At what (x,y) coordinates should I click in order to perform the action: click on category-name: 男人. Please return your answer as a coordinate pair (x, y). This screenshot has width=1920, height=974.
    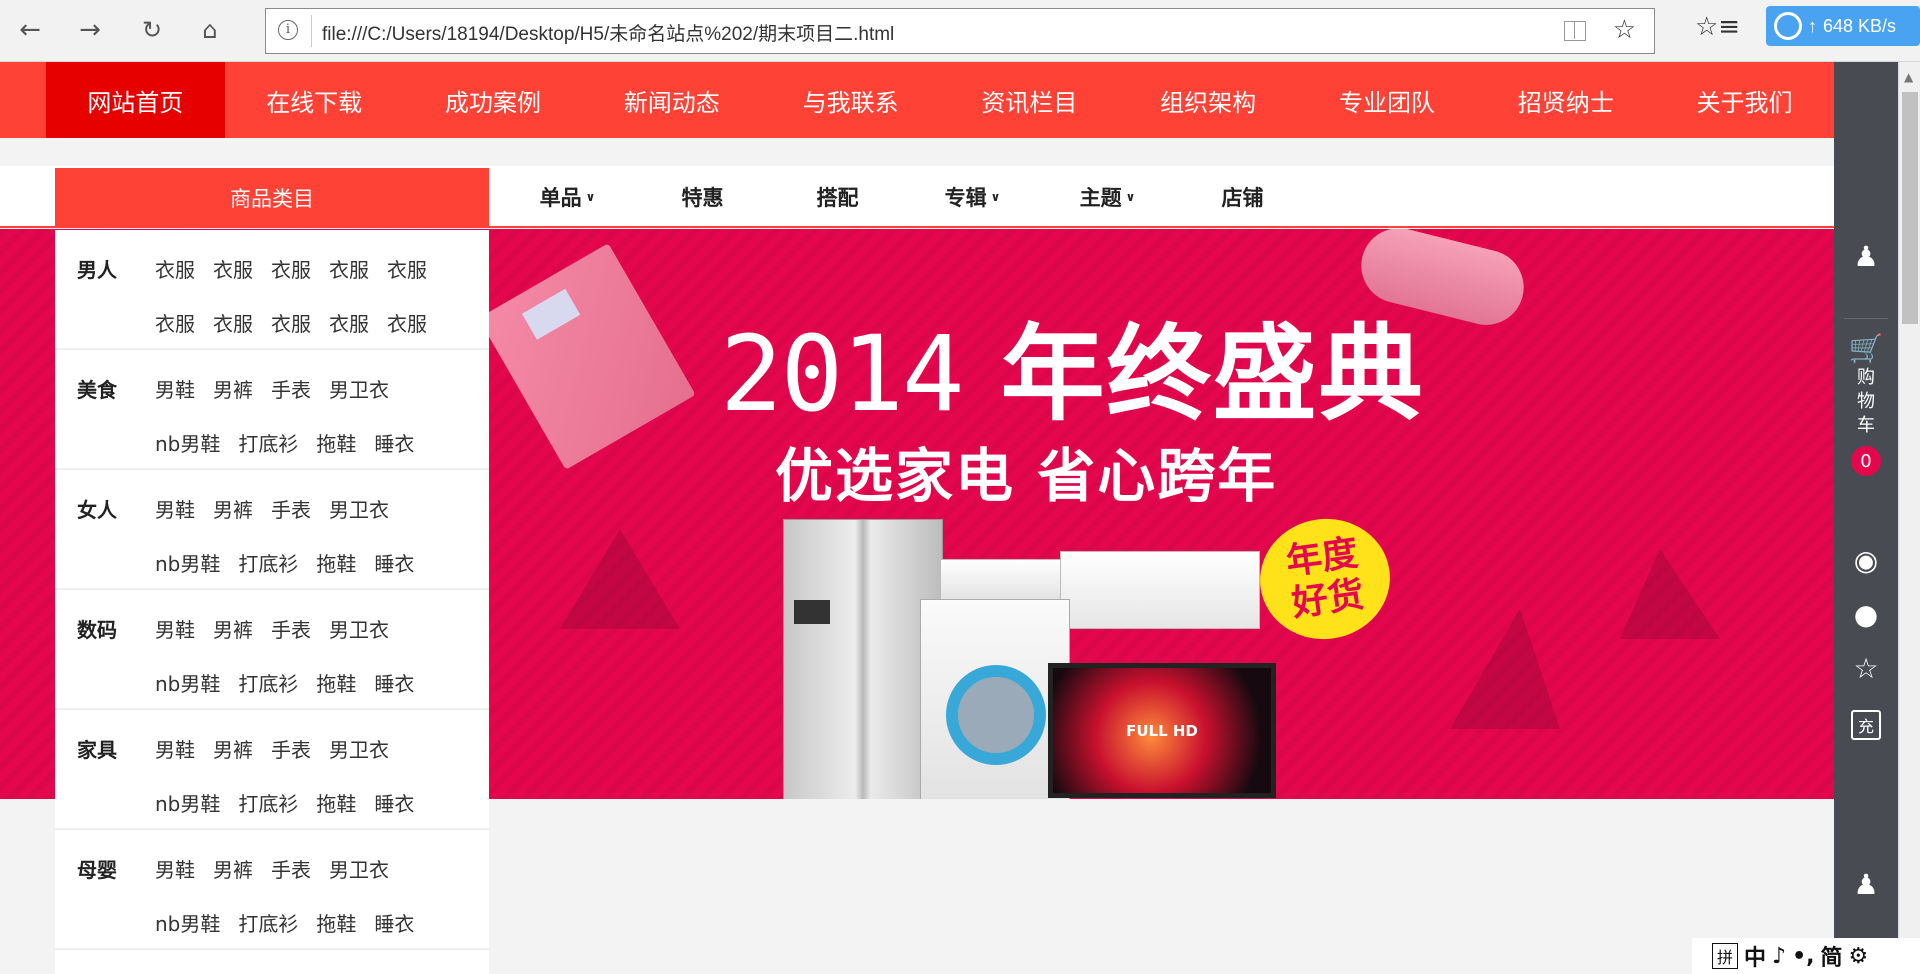
    Looking at the image, I should click on (97, 268).